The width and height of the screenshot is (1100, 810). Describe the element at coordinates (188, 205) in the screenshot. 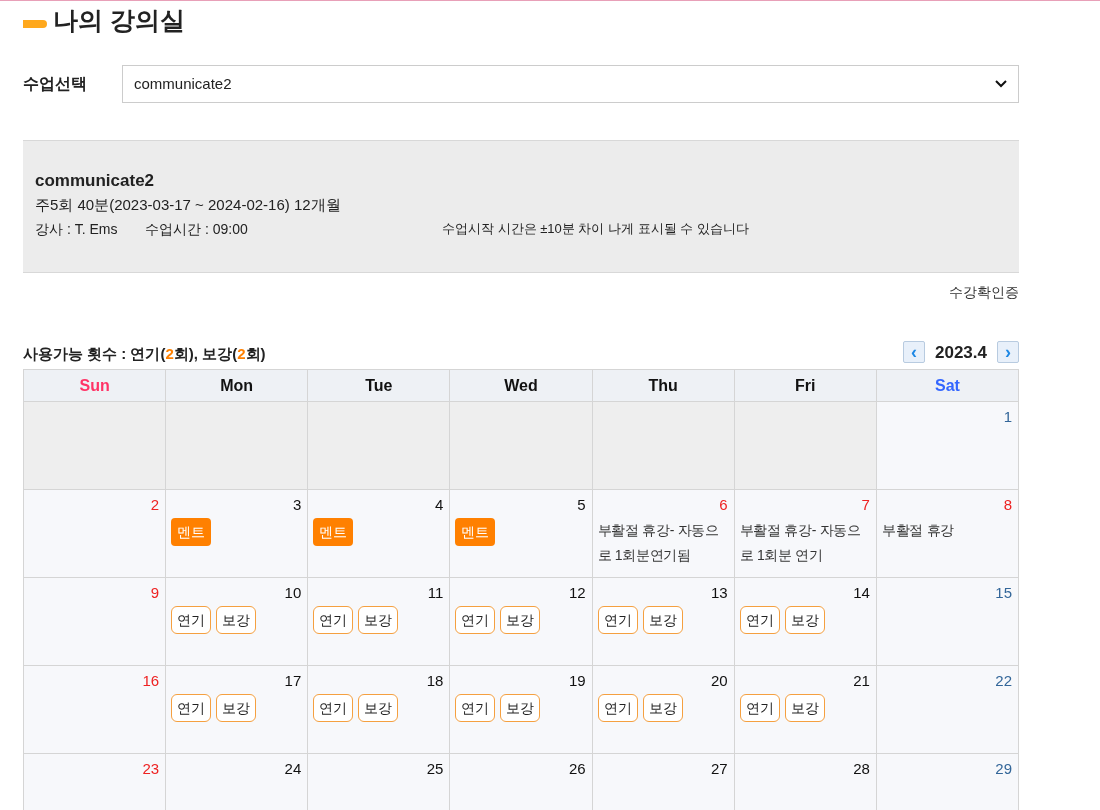

I see `class-schedule: 주5회 40분(2023-03-17 ~ 2024-02-16) 12개월` at that location.